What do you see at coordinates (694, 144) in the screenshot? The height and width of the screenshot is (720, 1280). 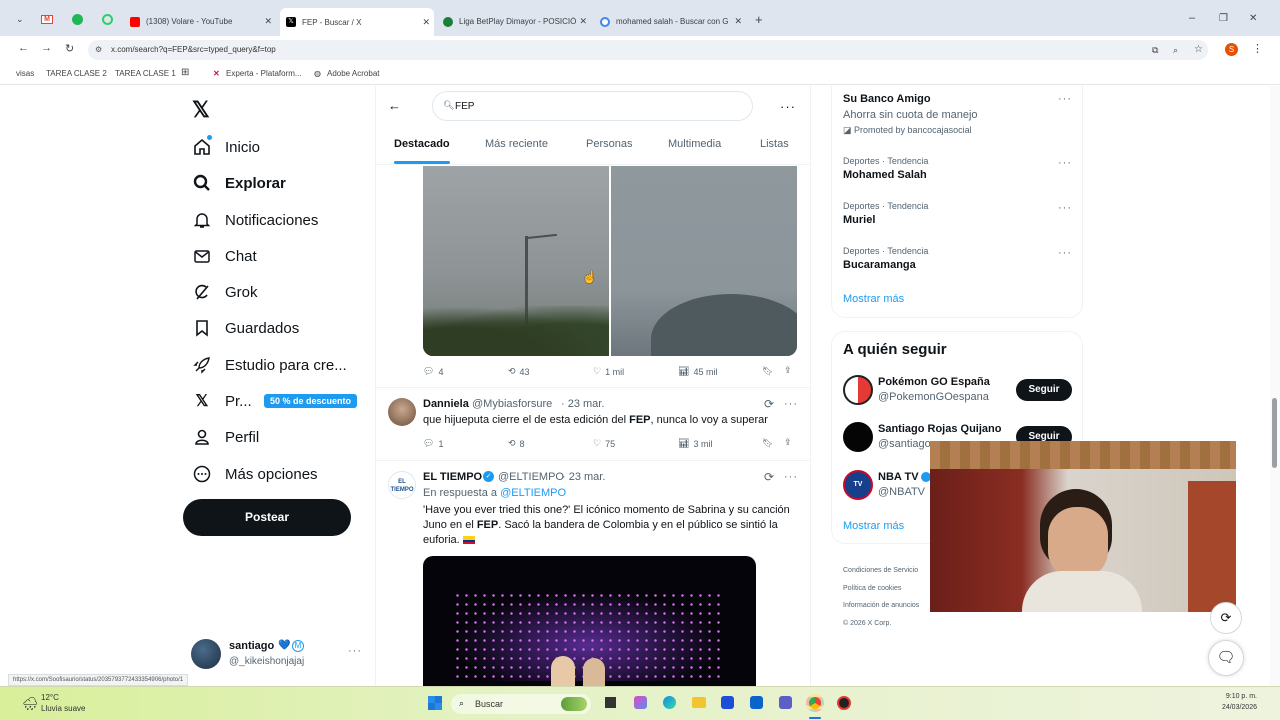 I see `tab-multimedia: Multimedia` at bounding box center [694, 144].